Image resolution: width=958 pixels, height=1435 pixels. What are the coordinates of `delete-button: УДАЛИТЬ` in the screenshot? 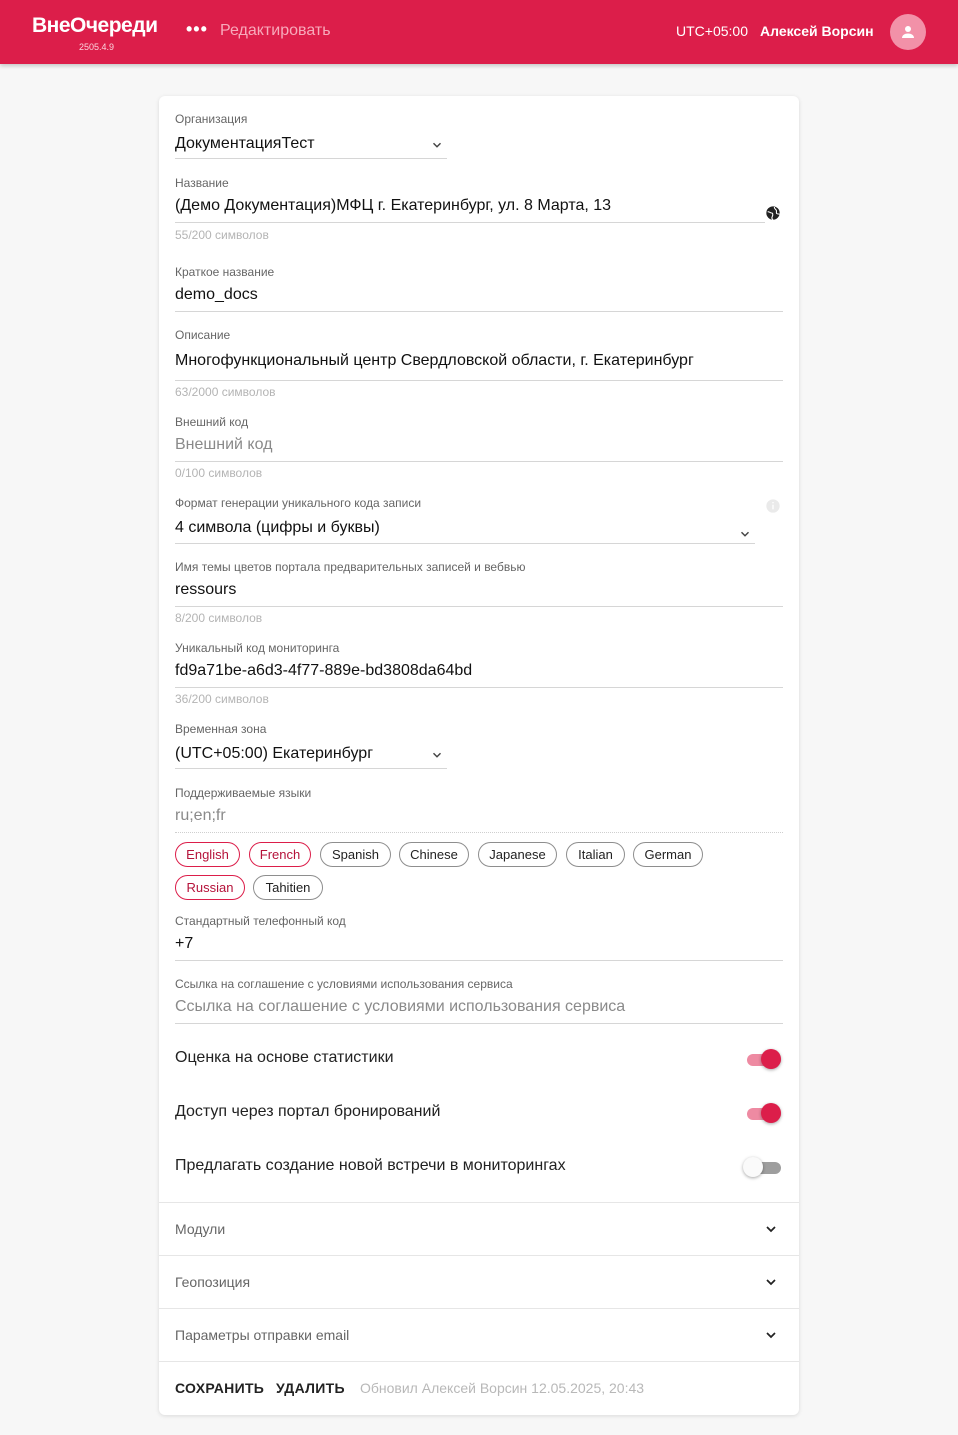 It's located at (310, 1388).